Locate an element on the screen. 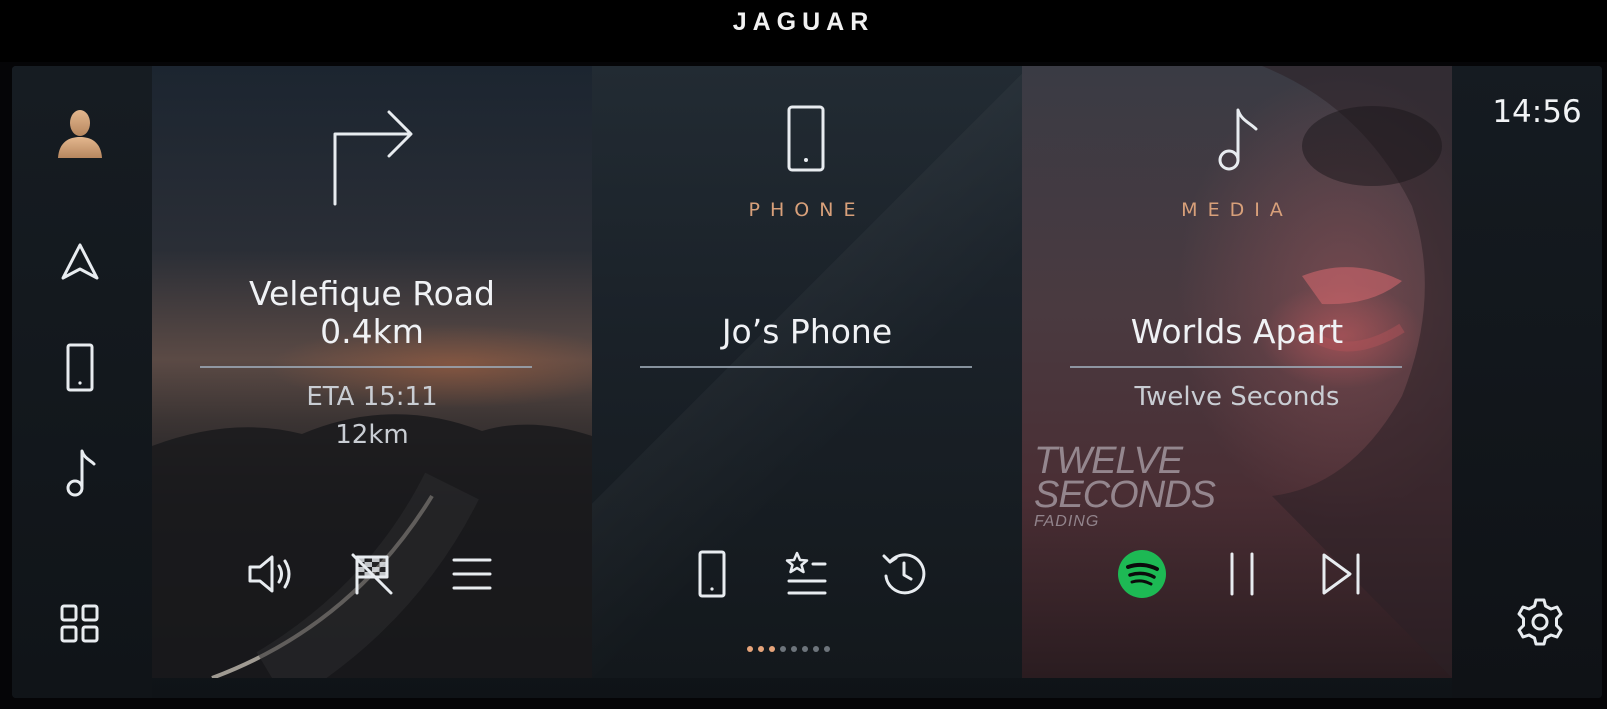 Image resolution: width=1607 pixels, height=709 pixels. phone-label: PHONE is located at coordinates (807, 210).